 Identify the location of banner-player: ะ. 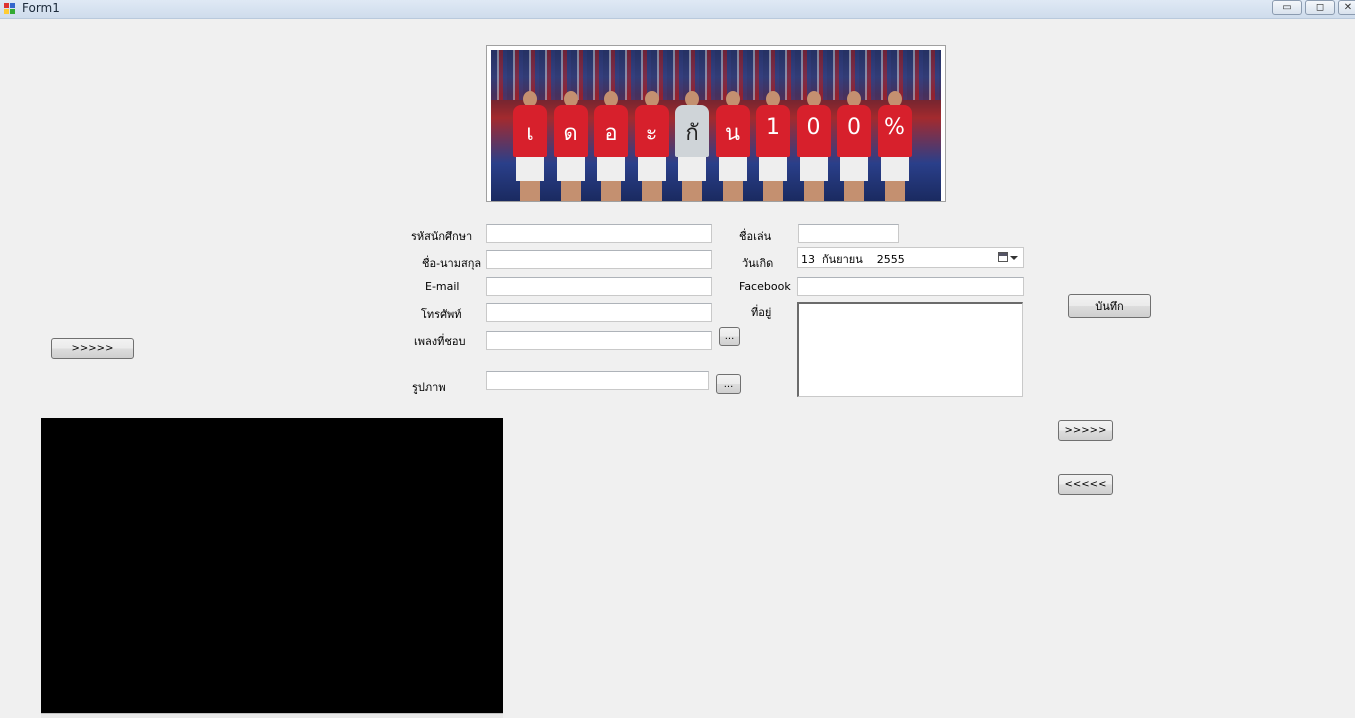
(651, 146).